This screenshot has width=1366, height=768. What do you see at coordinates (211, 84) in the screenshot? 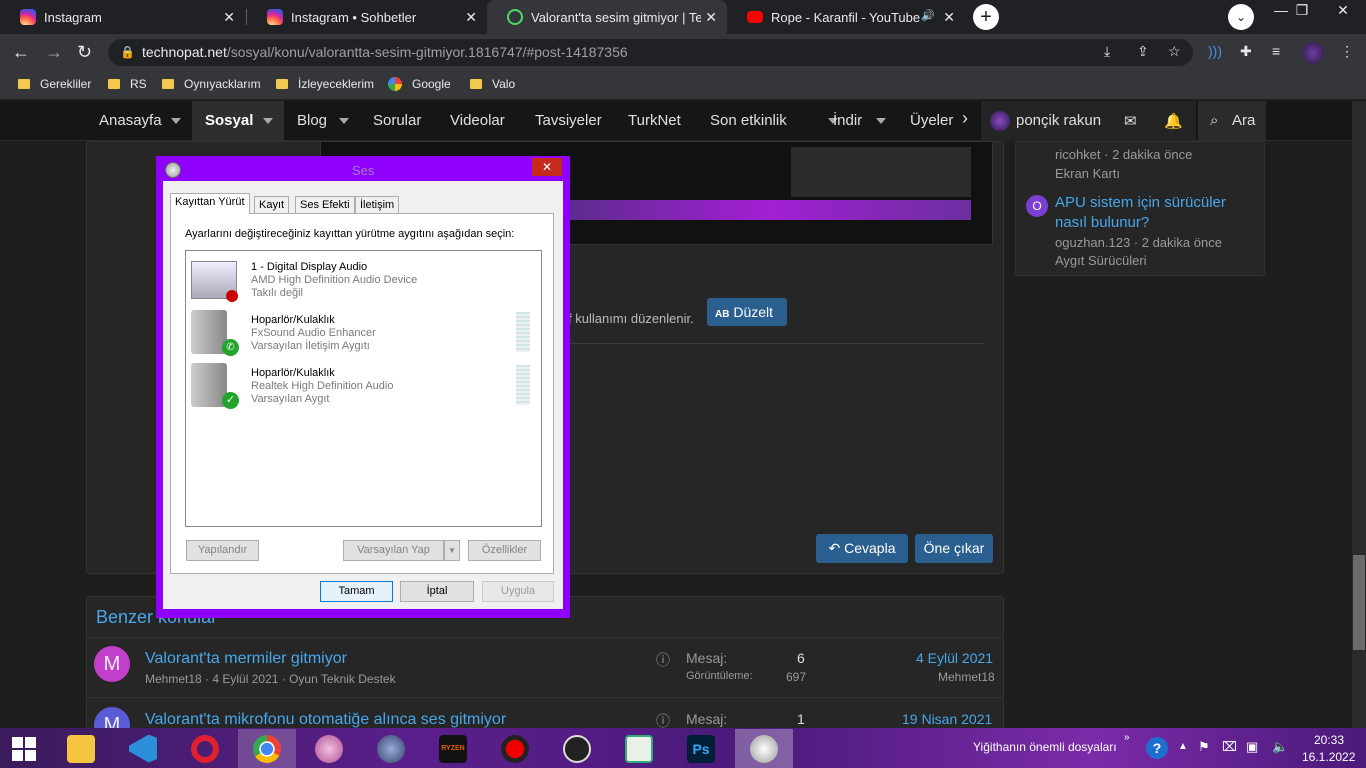
I see `bookmark-oyniyacklarim: Oynıyacklarım` at bounding box center [211, 84].